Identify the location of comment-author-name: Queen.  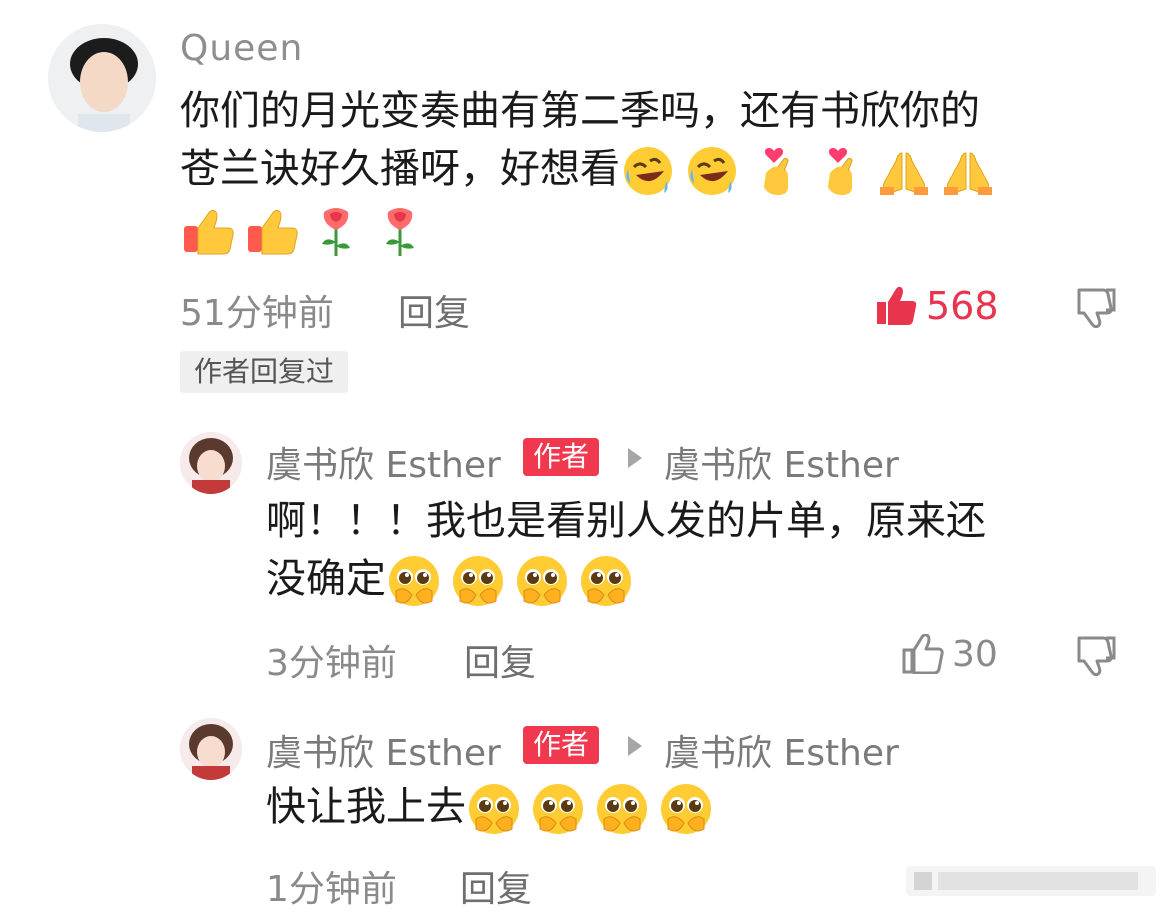
(241, 48).